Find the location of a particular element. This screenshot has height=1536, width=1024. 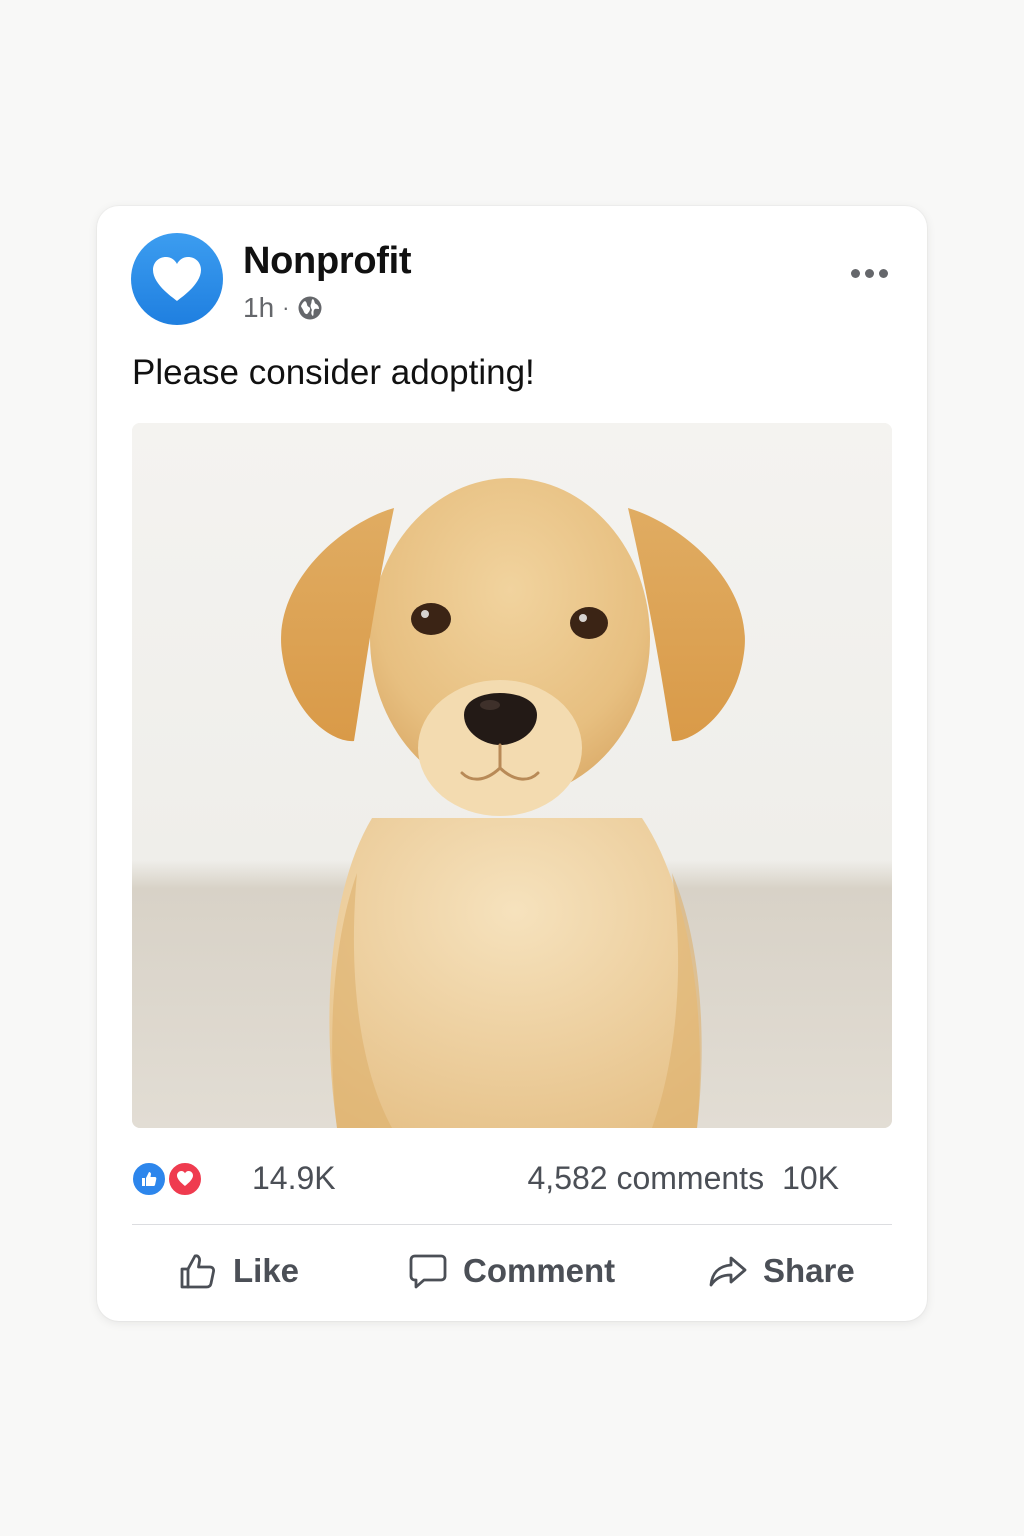

share-button: Share is located at coordinates (781, 1271).